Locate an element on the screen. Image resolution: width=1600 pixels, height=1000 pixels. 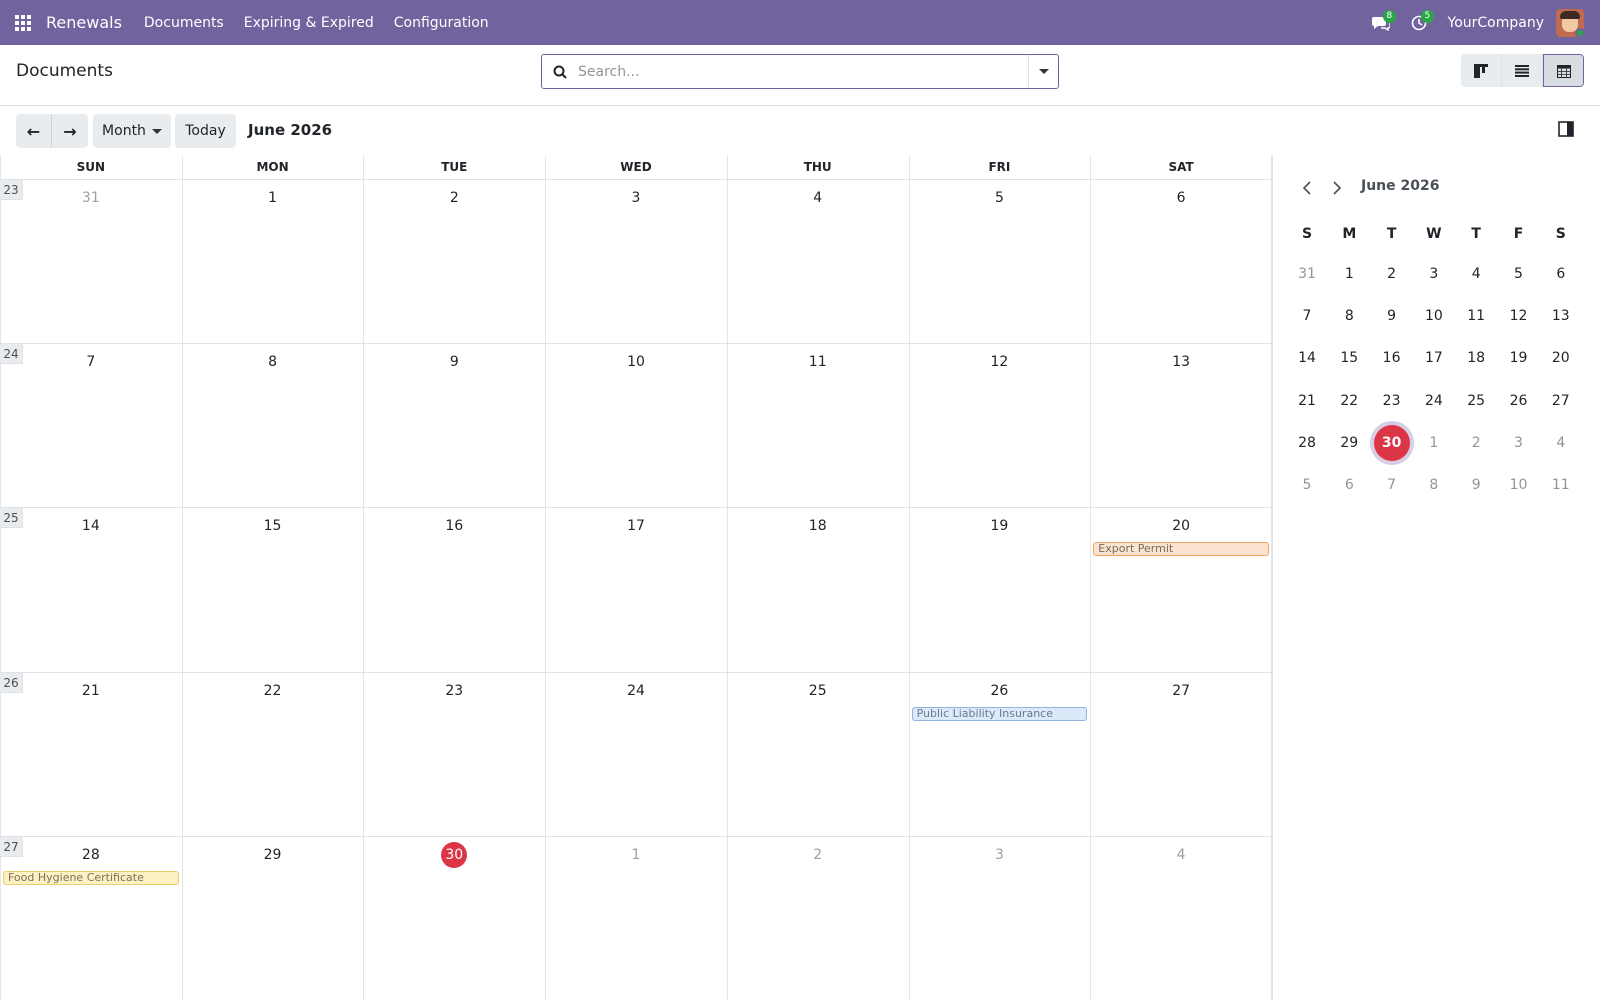
day-number: 23 is located at coordinates (454, 691).